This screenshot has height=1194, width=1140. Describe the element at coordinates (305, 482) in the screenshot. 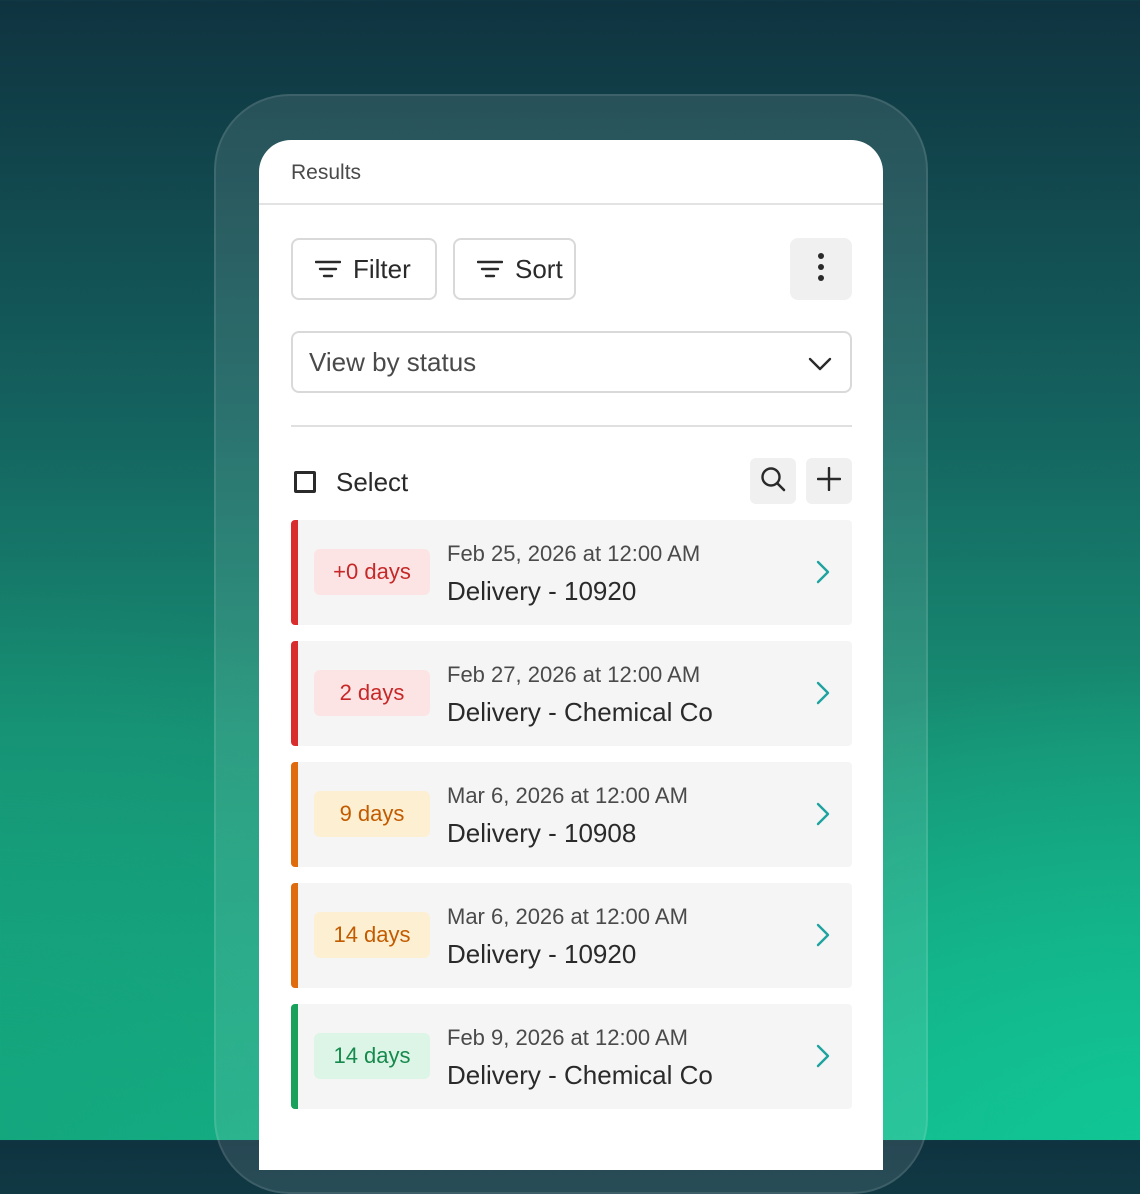

I see `select-all-checkbox` at that location.